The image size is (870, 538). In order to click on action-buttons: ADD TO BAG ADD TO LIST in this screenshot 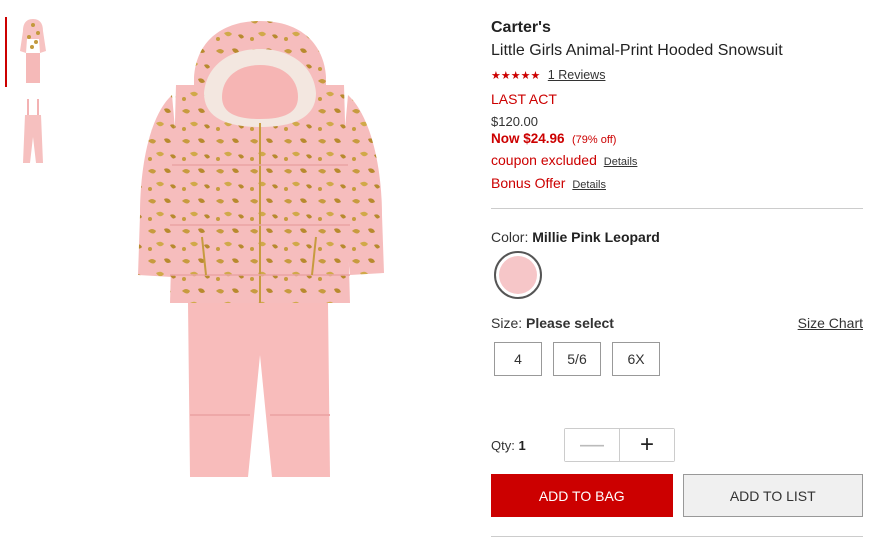, I will do `click(677, 495)`.